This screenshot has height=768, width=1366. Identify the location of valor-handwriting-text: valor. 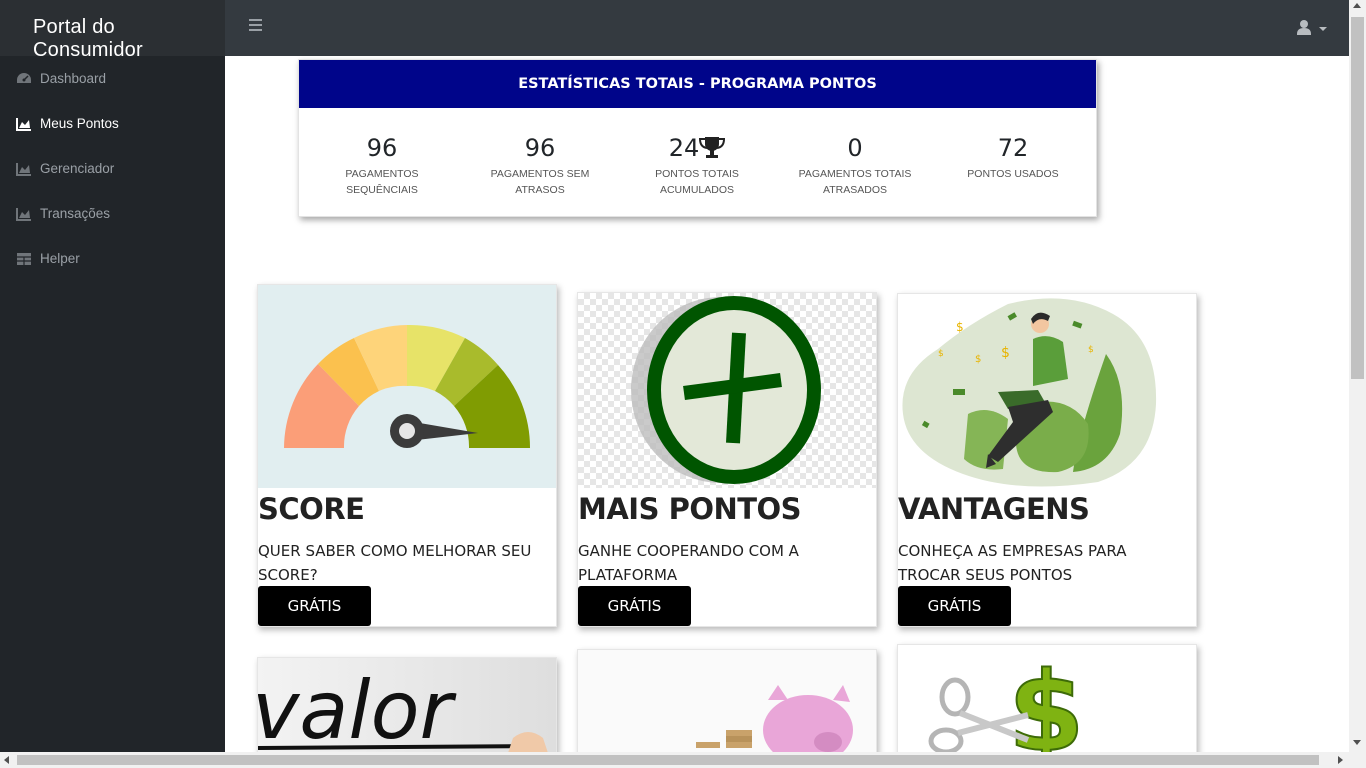
(358, 708).